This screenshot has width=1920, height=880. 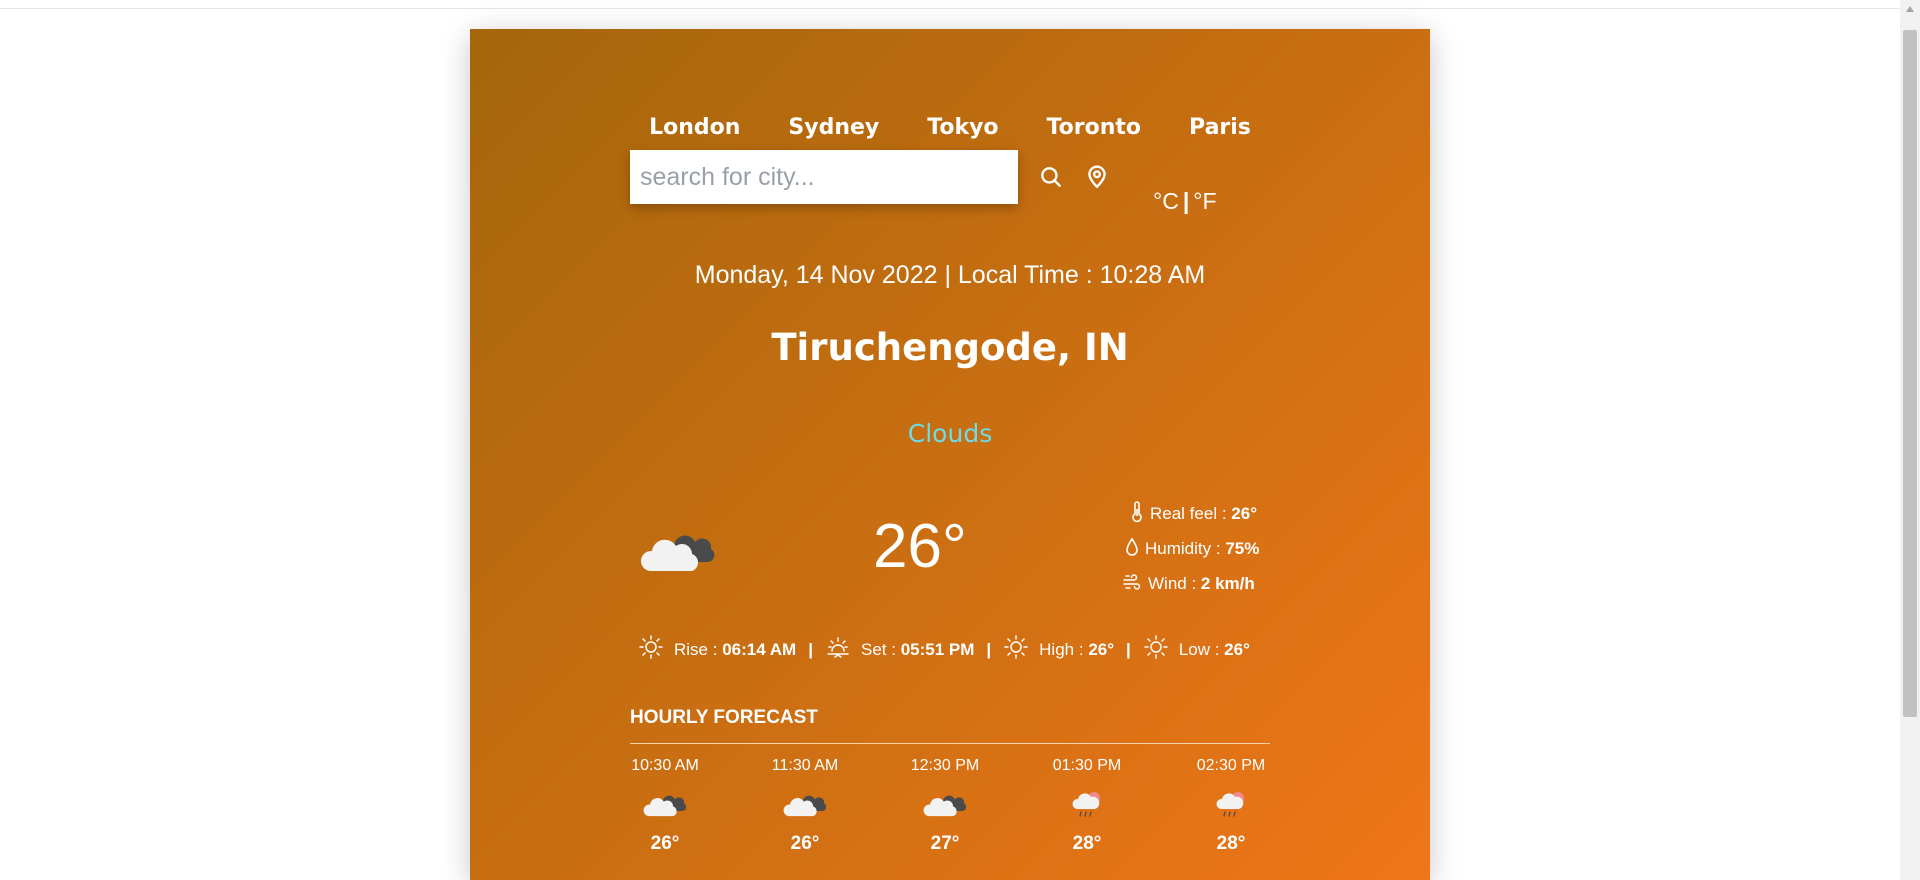 I want to click on humidity-value: 75%, so click(x=1242, y=548).